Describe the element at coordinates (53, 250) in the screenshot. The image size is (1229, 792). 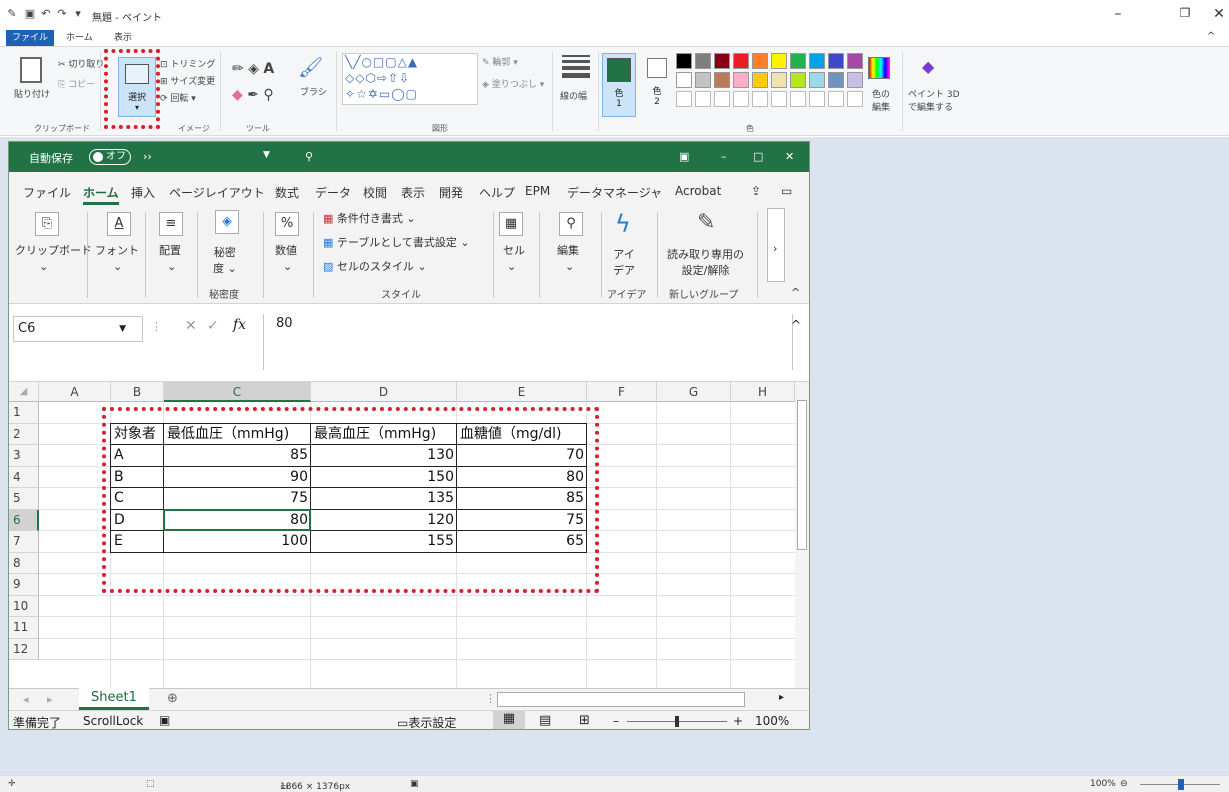
I see `clipboard-button: クリップボード` at that location.